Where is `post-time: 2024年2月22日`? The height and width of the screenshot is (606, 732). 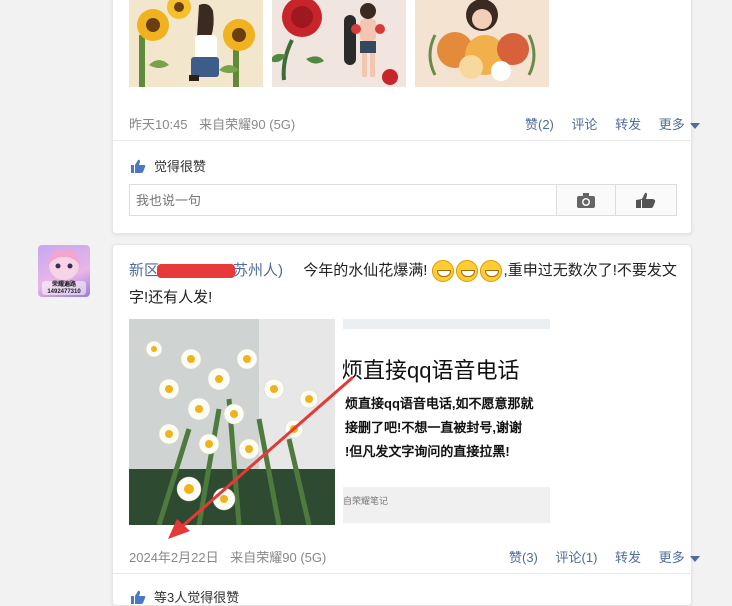
post-time: 2024年2月22日 is located at coordinates (174, 557).